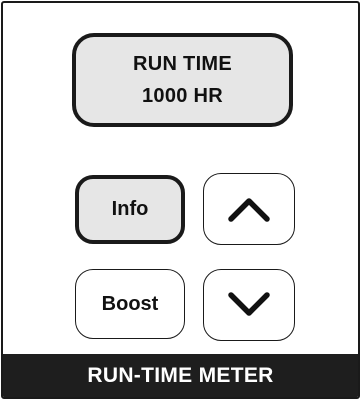  I want to click on info-button-label: Info, so click(130, 209).